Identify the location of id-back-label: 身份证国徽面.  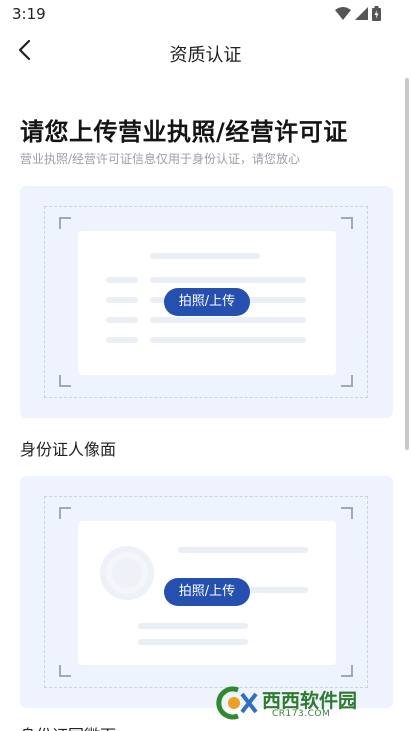
(68, 726).